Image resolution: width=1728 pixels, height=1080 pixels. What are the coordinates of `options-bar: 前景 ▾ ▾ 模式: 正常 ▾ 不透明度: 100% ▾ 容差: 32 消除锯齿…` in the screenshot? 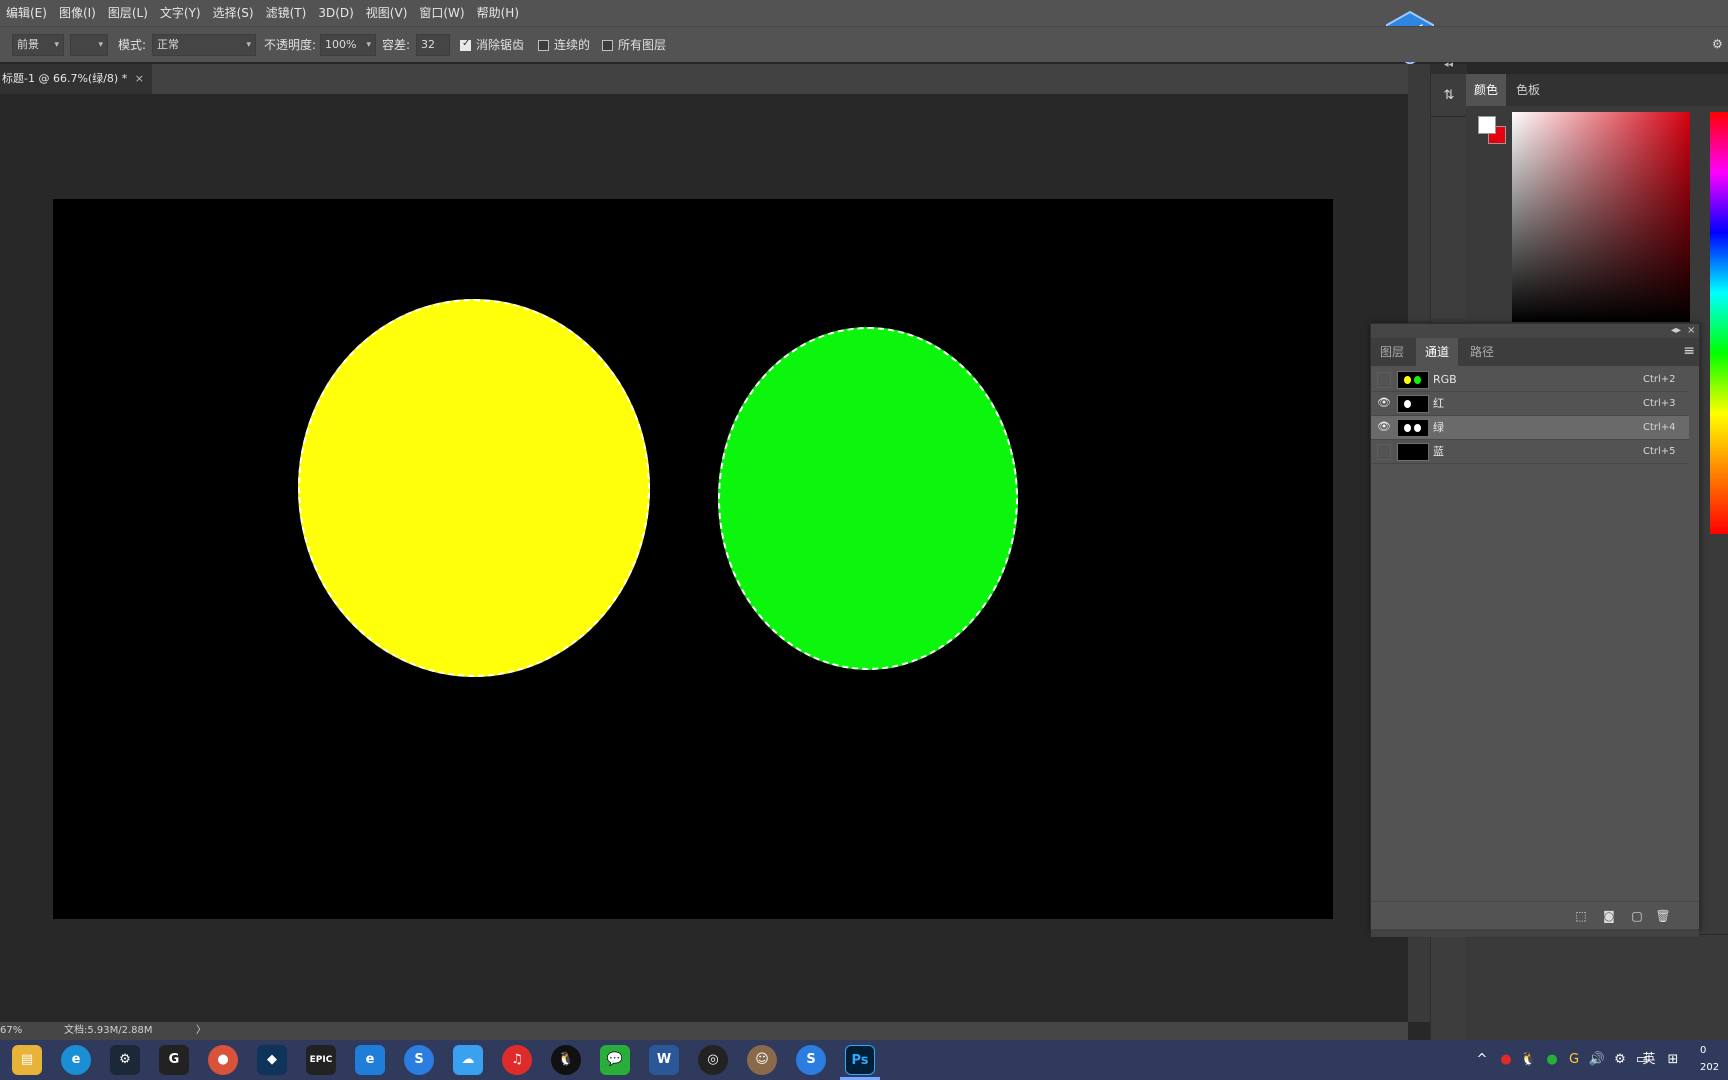 It's located at (864, 44).